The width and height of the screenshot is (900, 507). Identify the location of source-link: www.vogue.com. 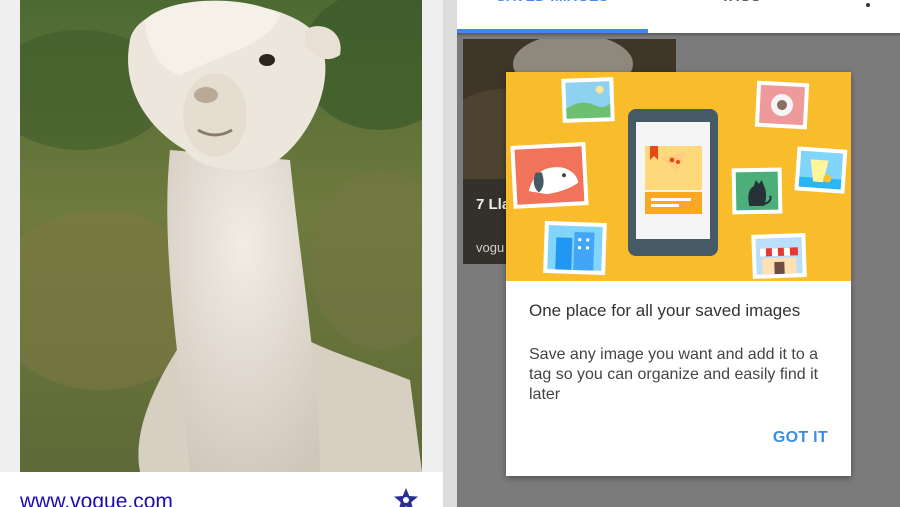
(96, 498).